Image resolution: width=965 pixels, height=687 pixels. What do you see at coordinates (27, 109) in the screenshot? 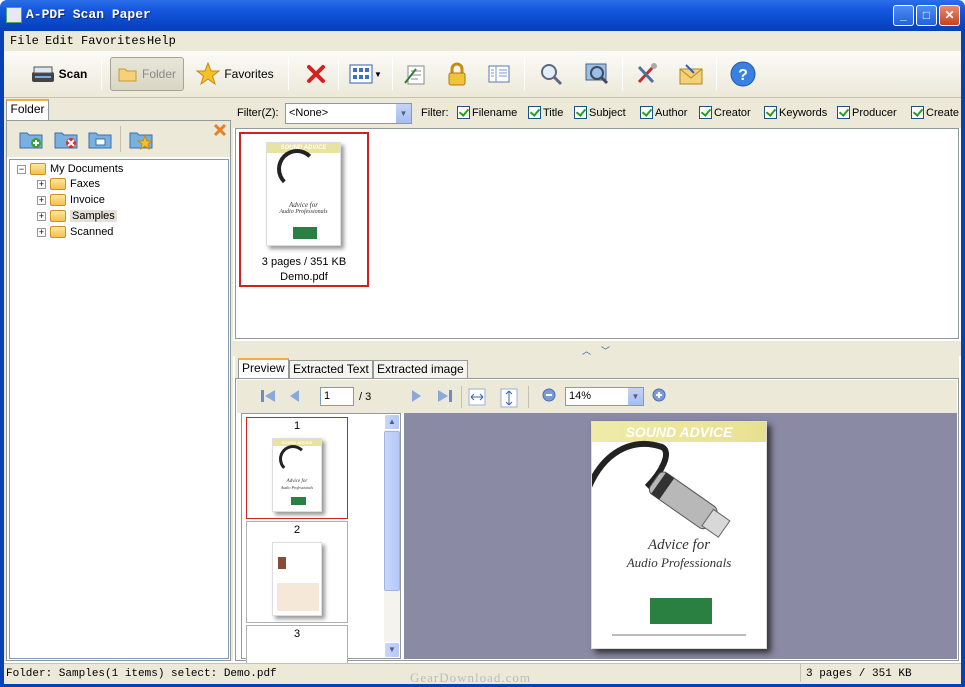
I see `tab-folder: Folder` at bounding box center [27, 109].